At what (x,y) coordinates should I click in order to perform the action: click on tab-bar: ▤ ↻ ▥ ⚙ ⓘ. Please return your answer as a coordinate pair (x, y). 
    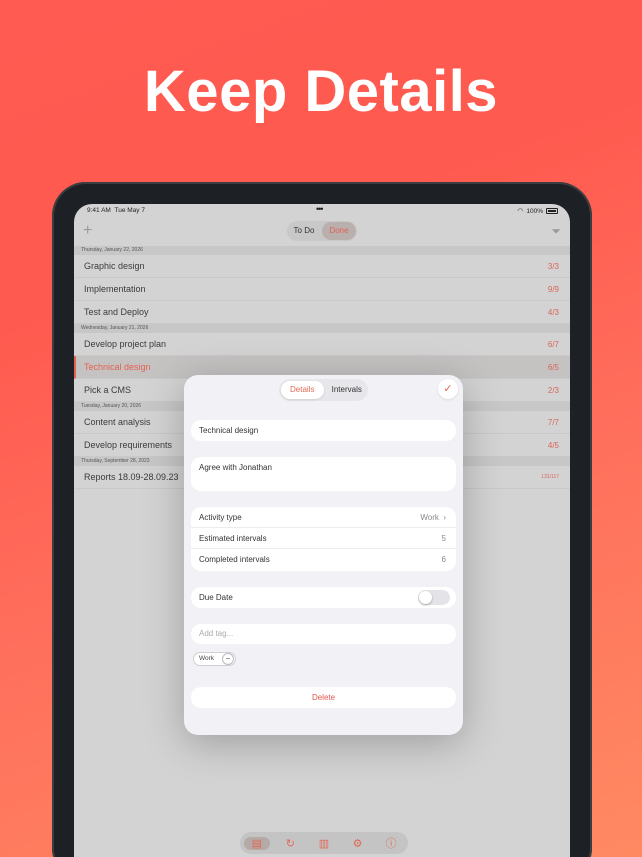
    Looking at the image, I should click on (324, 843).